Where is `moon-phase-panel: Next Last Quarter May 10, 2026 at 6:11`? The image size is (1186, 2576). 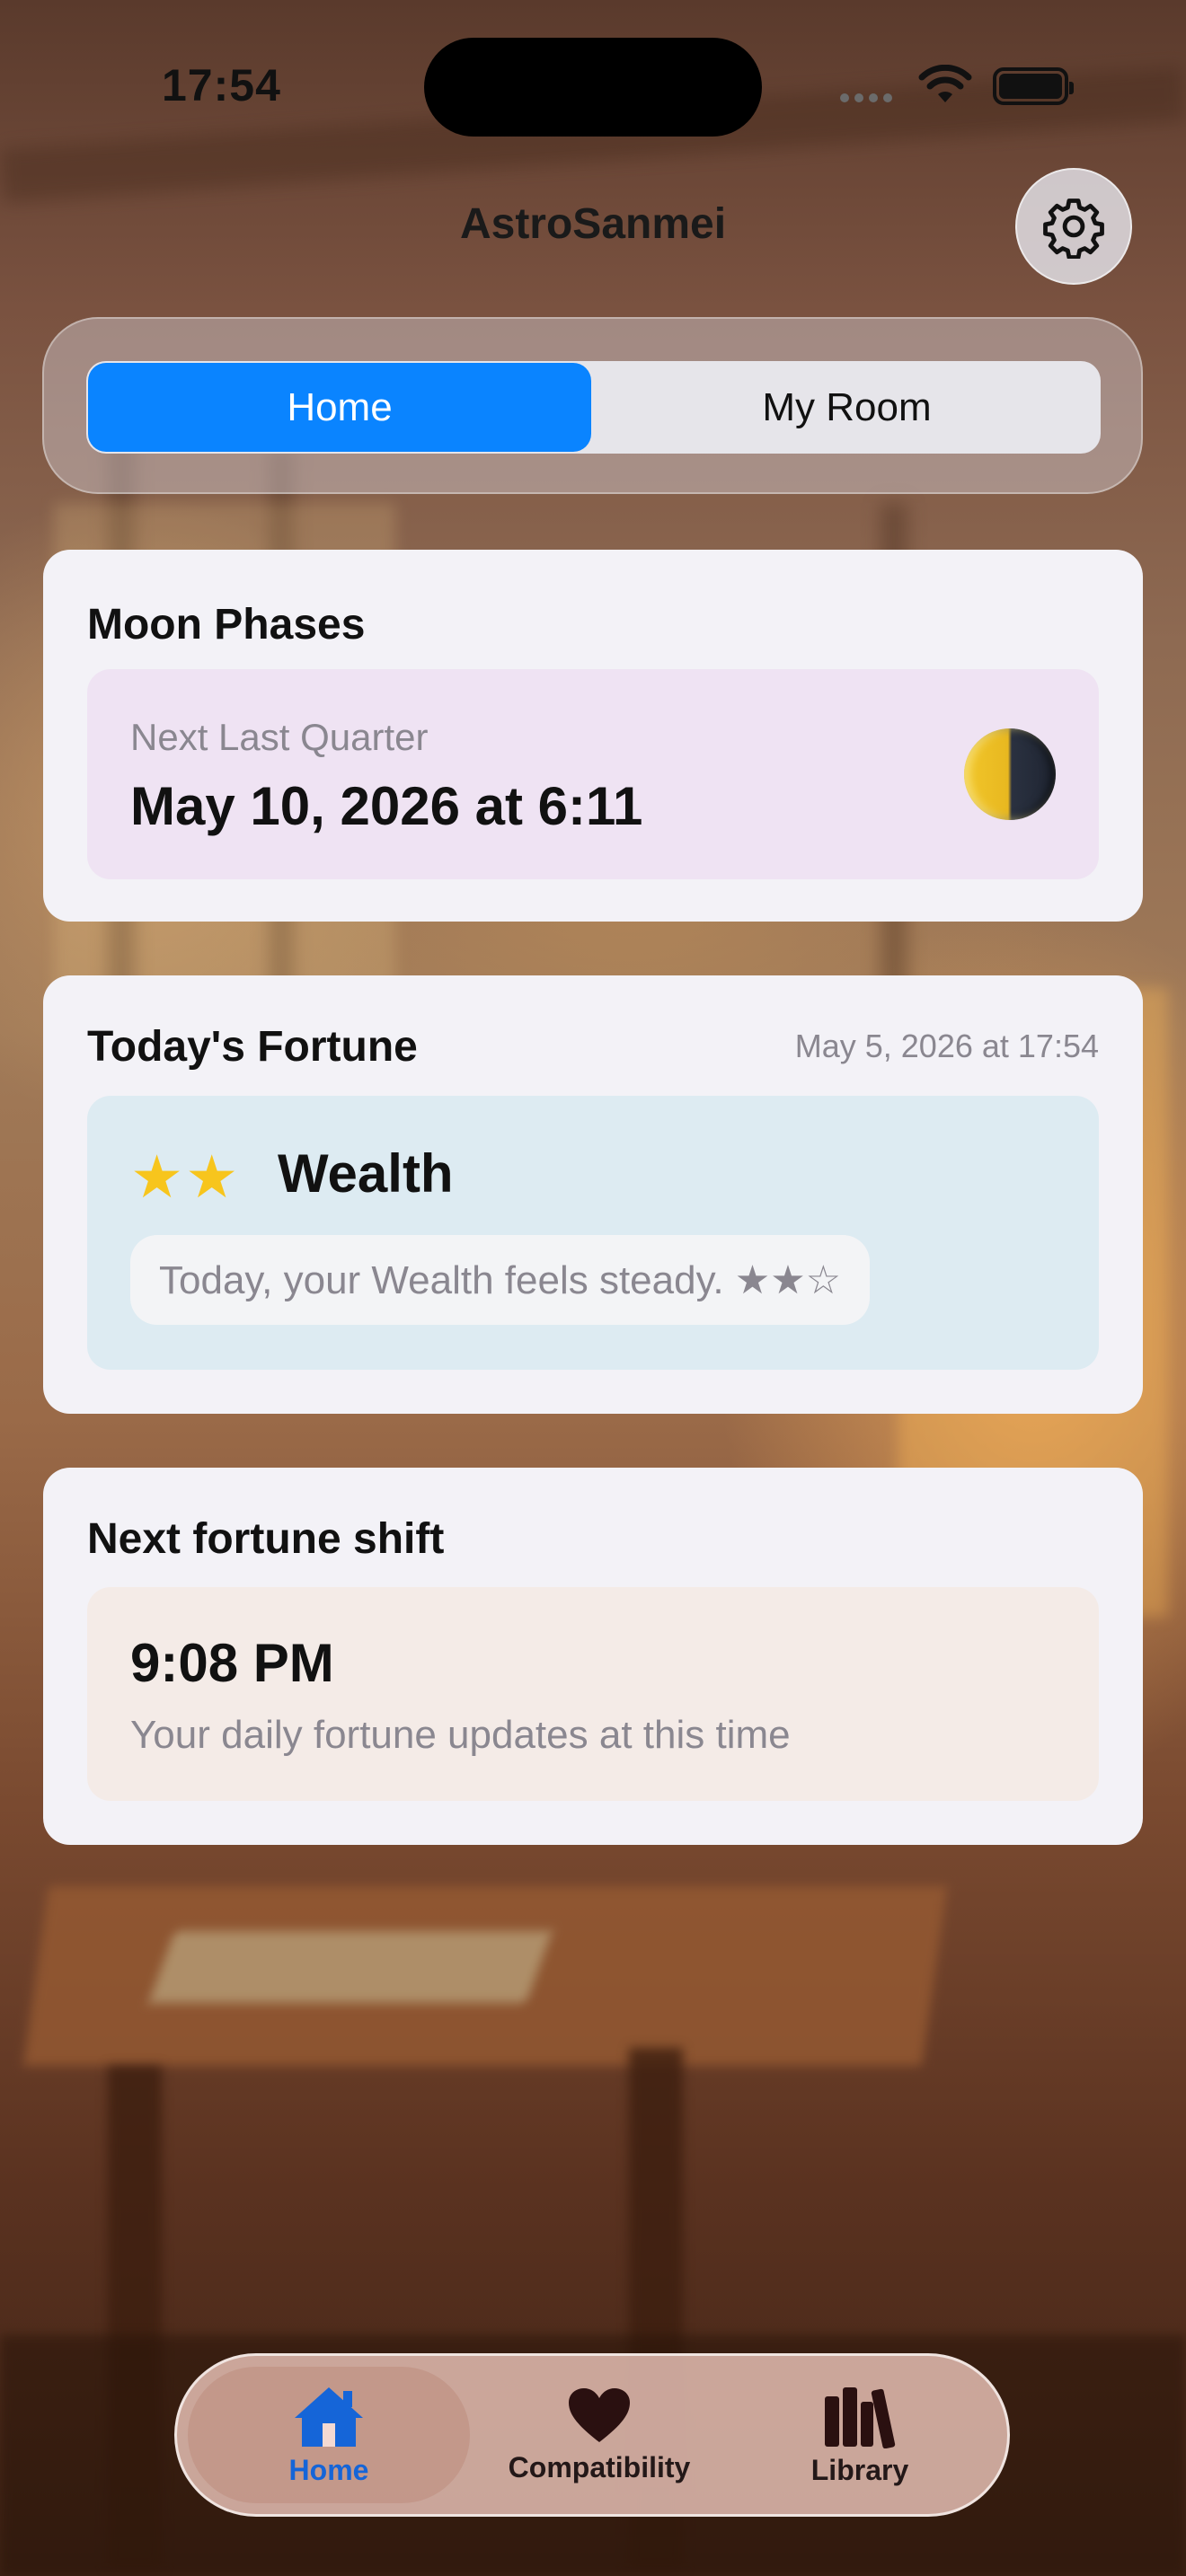
moon-phase-panel: Next Last Quarter May 10, 2026 at 6:11 is located at coordinates (593, 774).